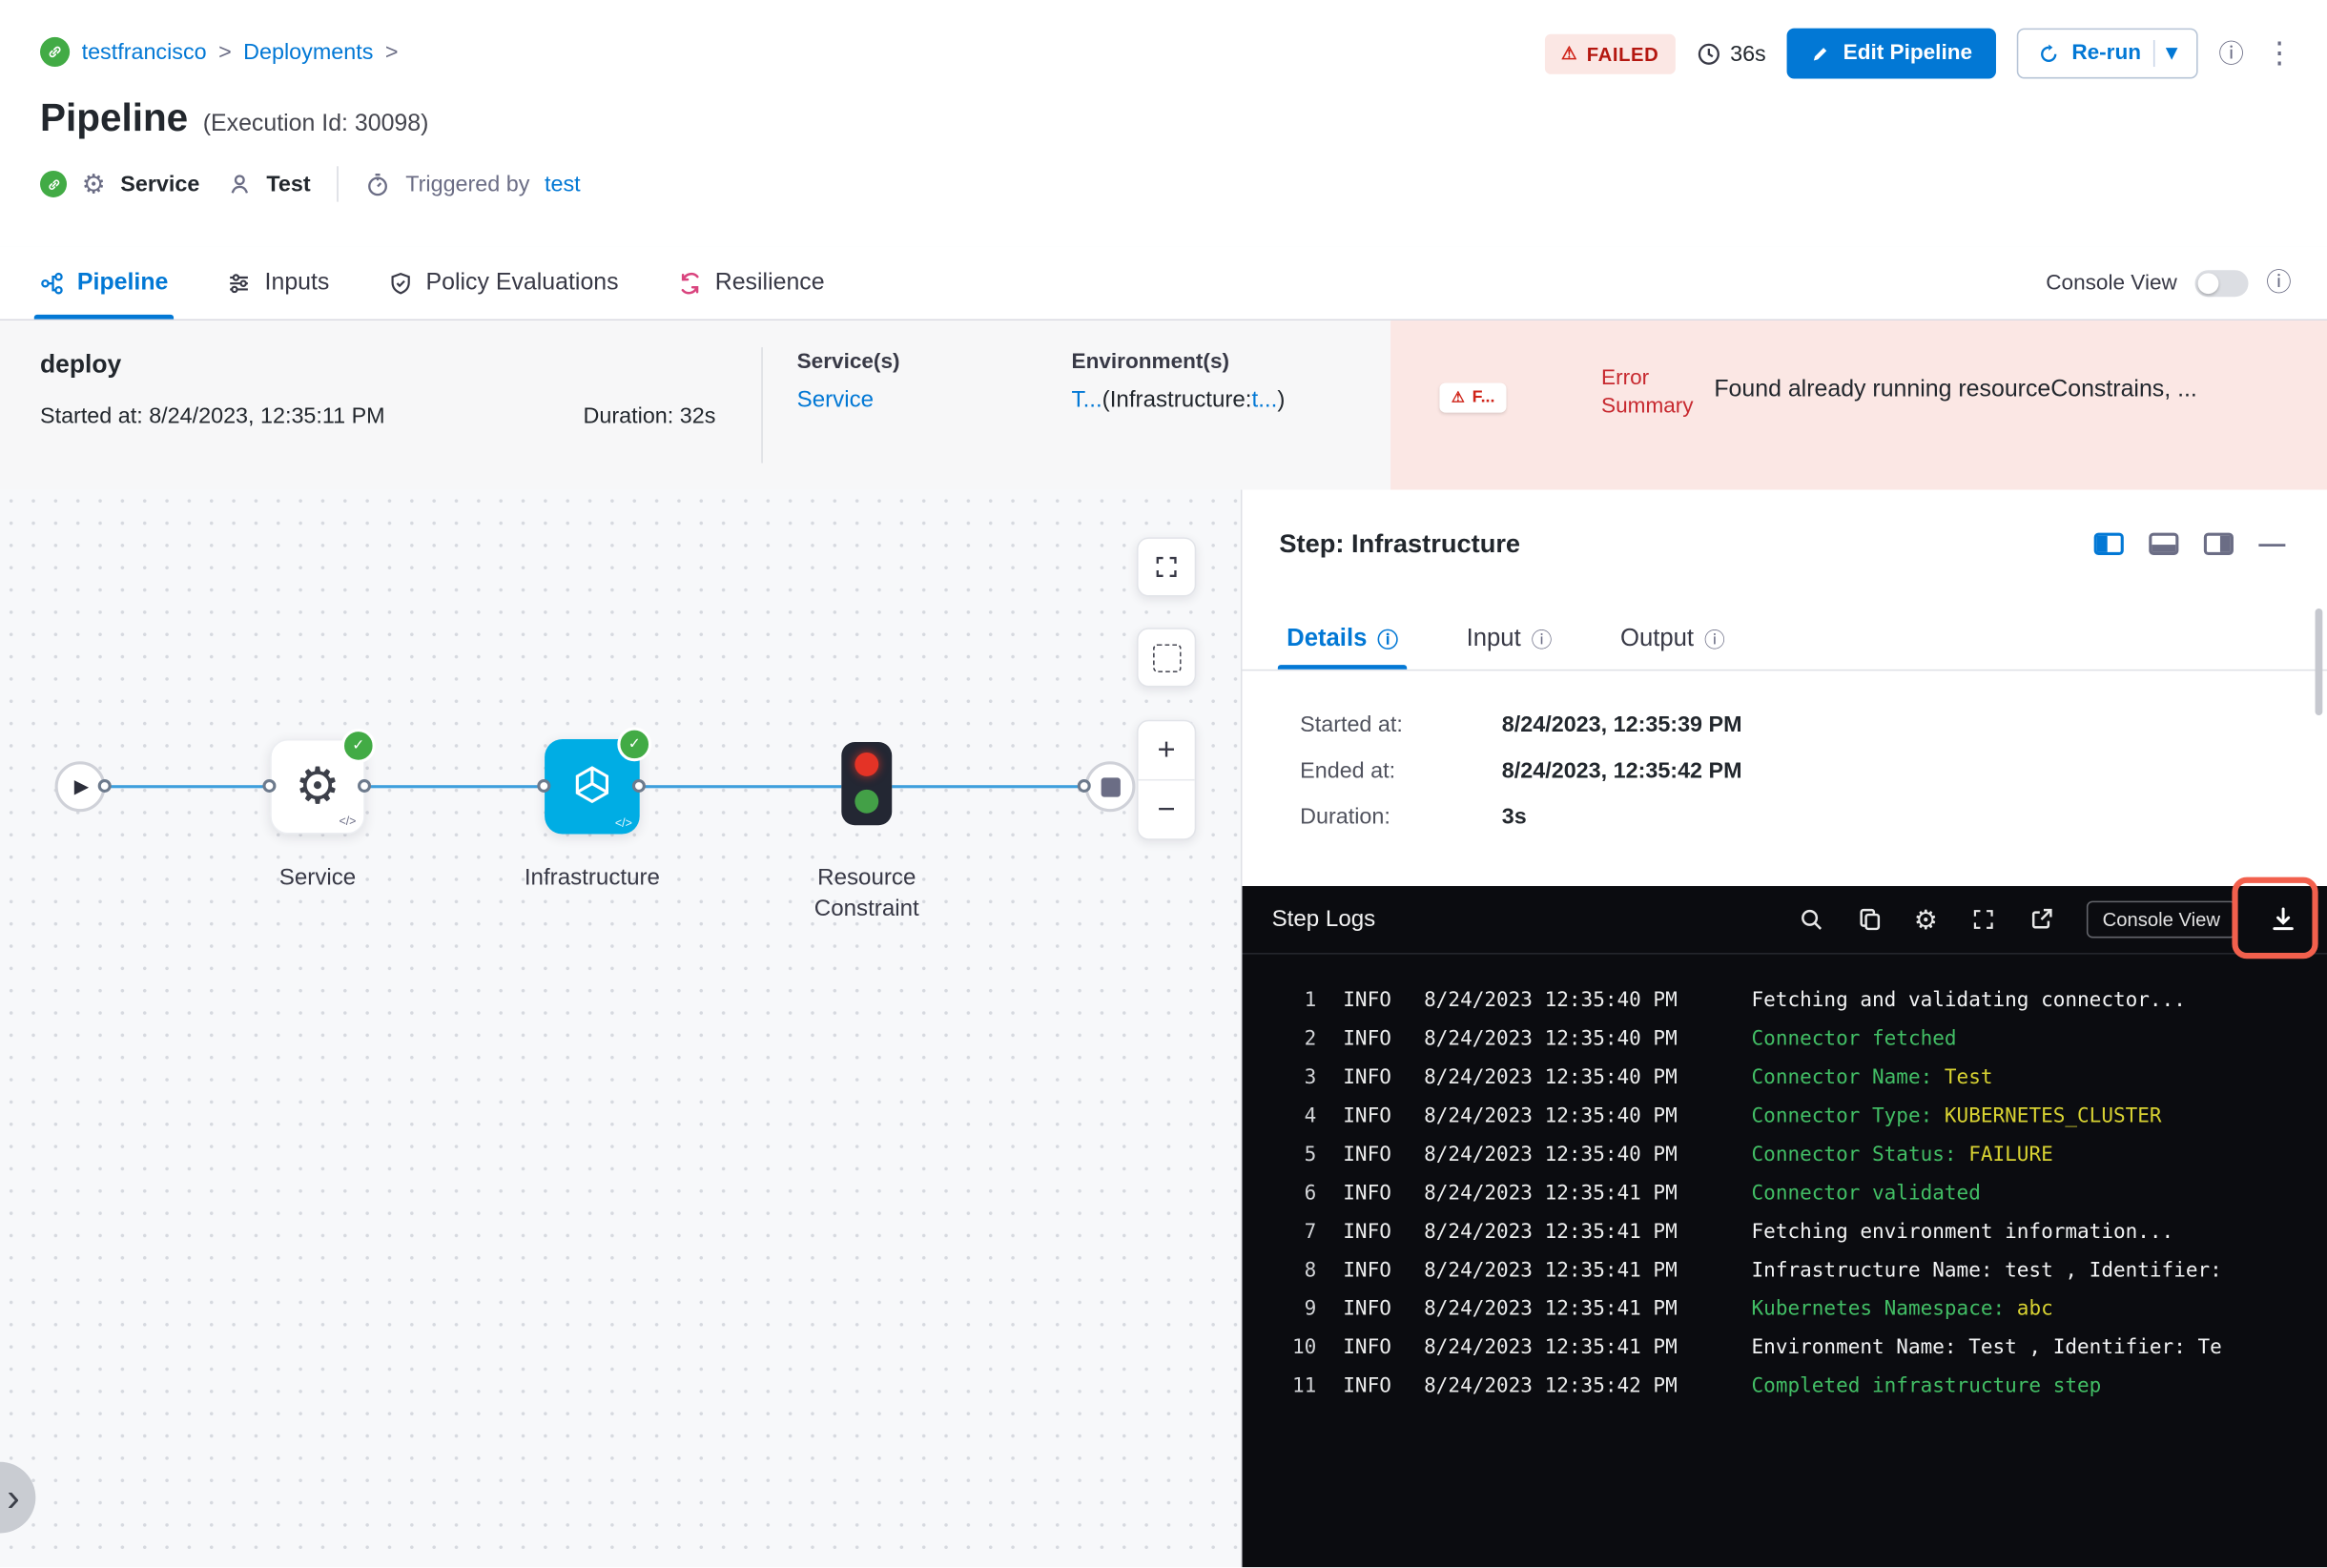 The image size is (2327, 1568). Describe the element at coordinates (1110, 787) in the screenshot. I see `end-node` at that location.